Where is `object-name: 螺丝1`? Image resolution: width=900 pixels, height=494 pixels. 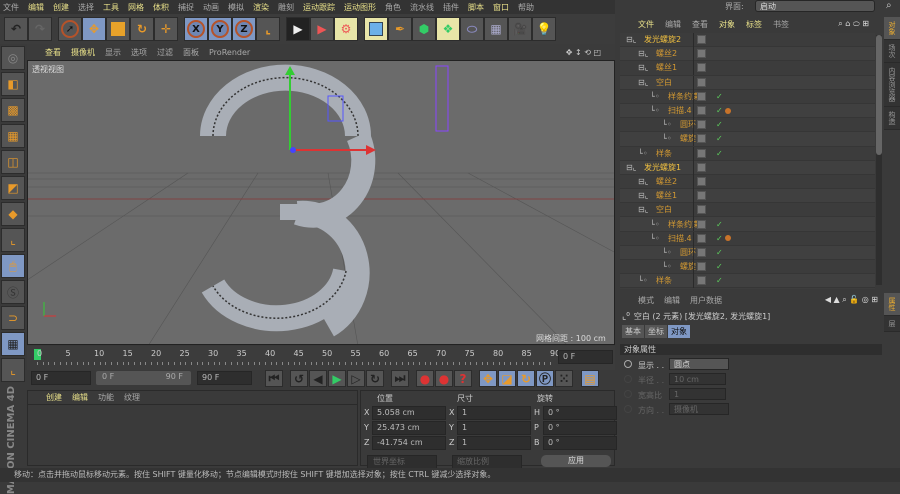 object-name: 螺丝1 is located at coordinates (666, 67).